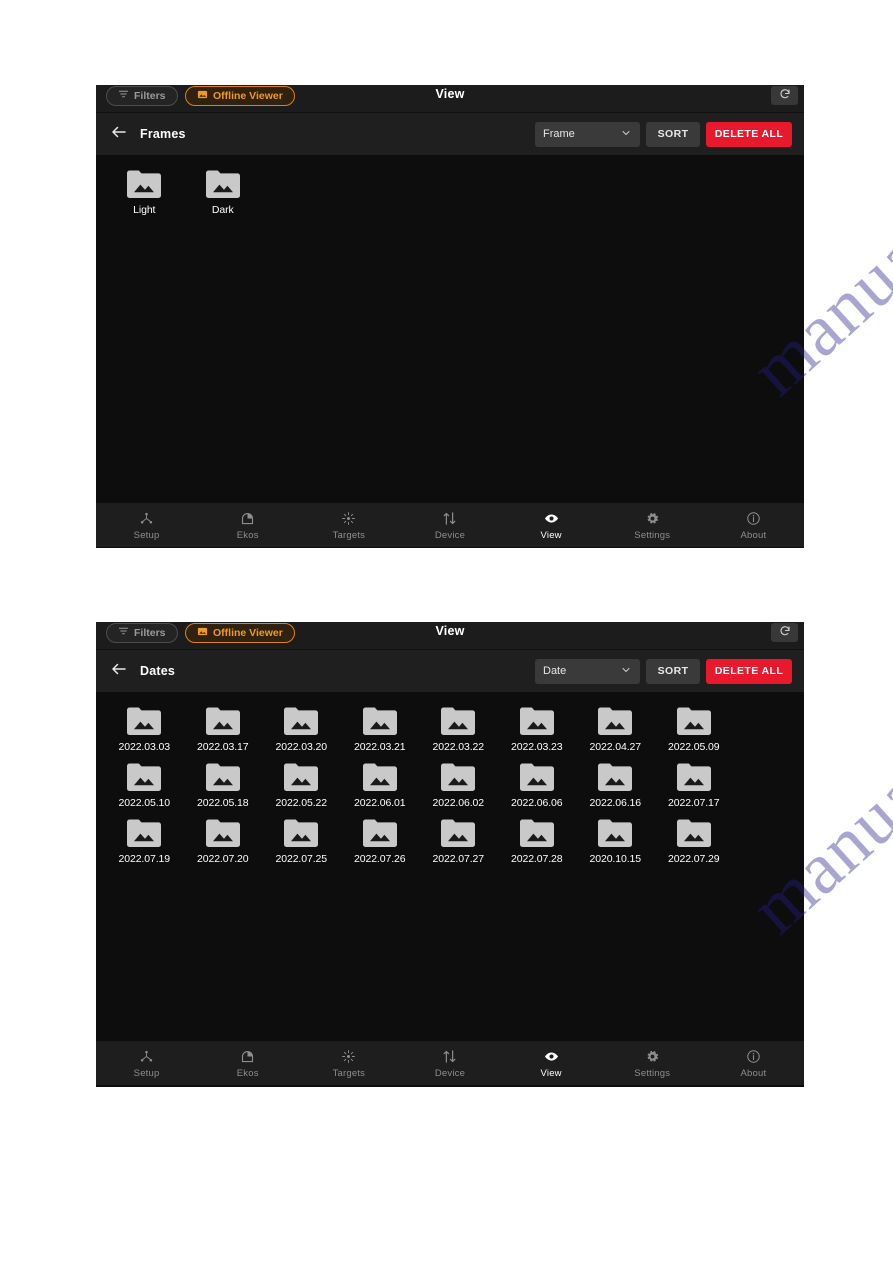  I want to click on folder-item: 2022.05.09, so click(694, 729).